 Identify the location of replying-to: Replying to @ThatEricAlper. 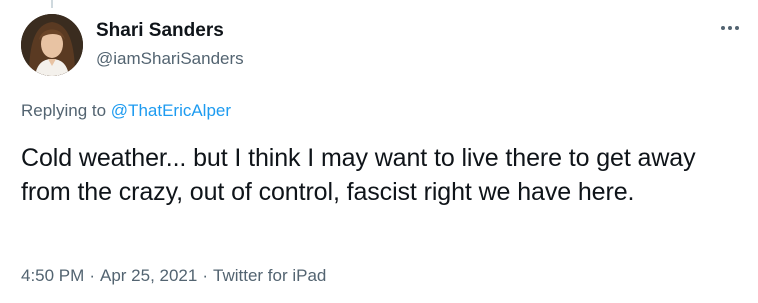
(126, 111).